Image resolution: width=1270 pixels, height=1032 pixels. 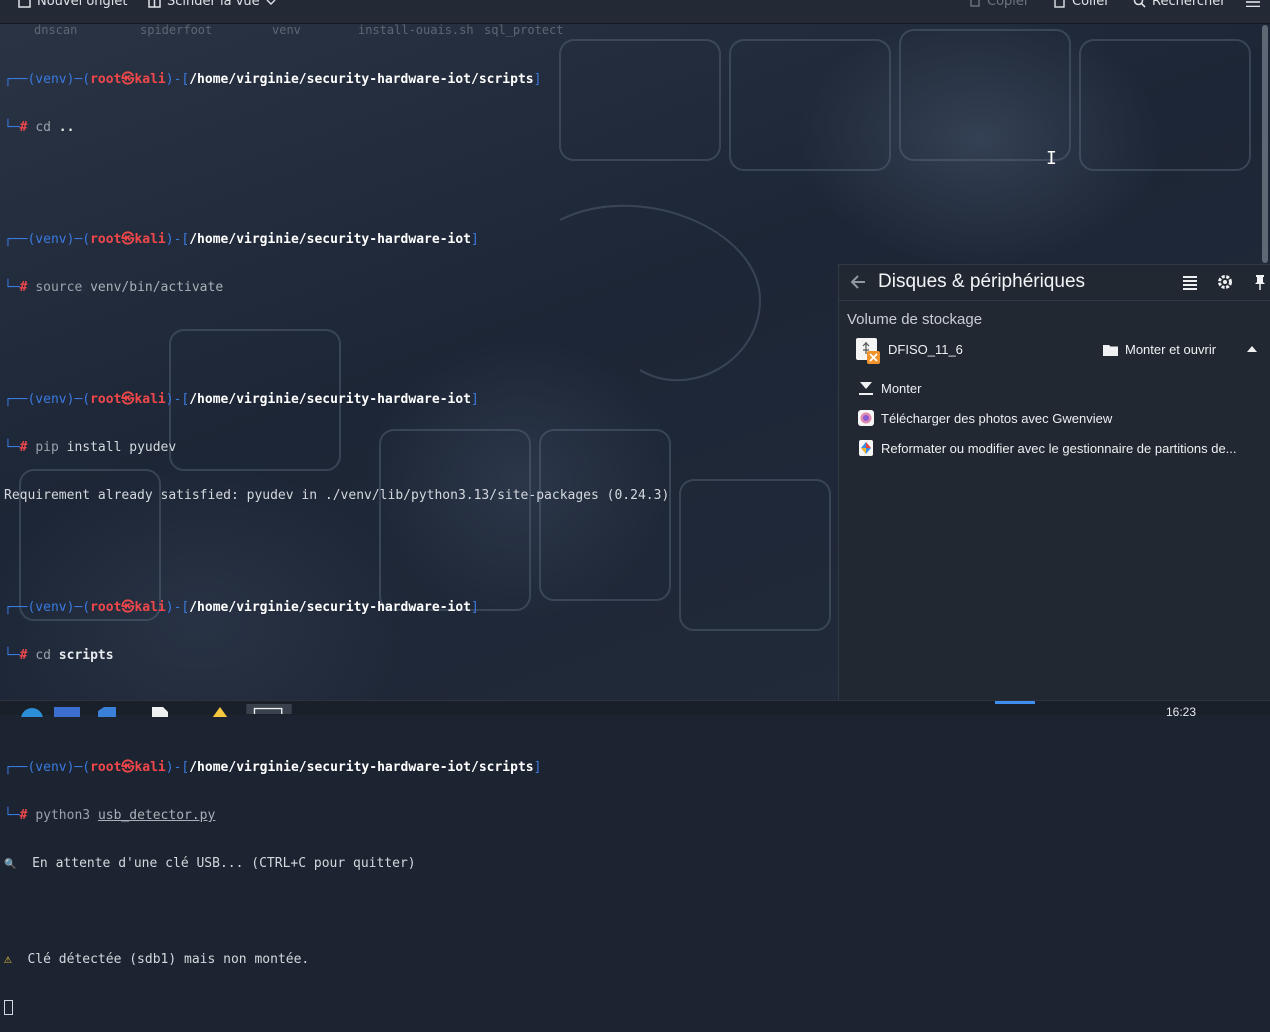 I want to click on new-tab-button: Nouvel onglet, so click(x=73, y=4).